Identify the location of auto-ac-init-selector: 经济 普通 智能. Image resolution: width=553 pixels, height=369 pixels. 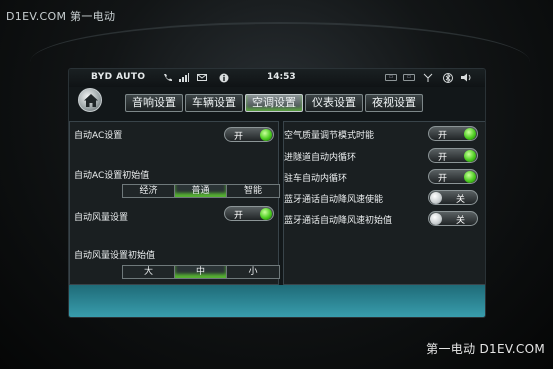
(201, 191).